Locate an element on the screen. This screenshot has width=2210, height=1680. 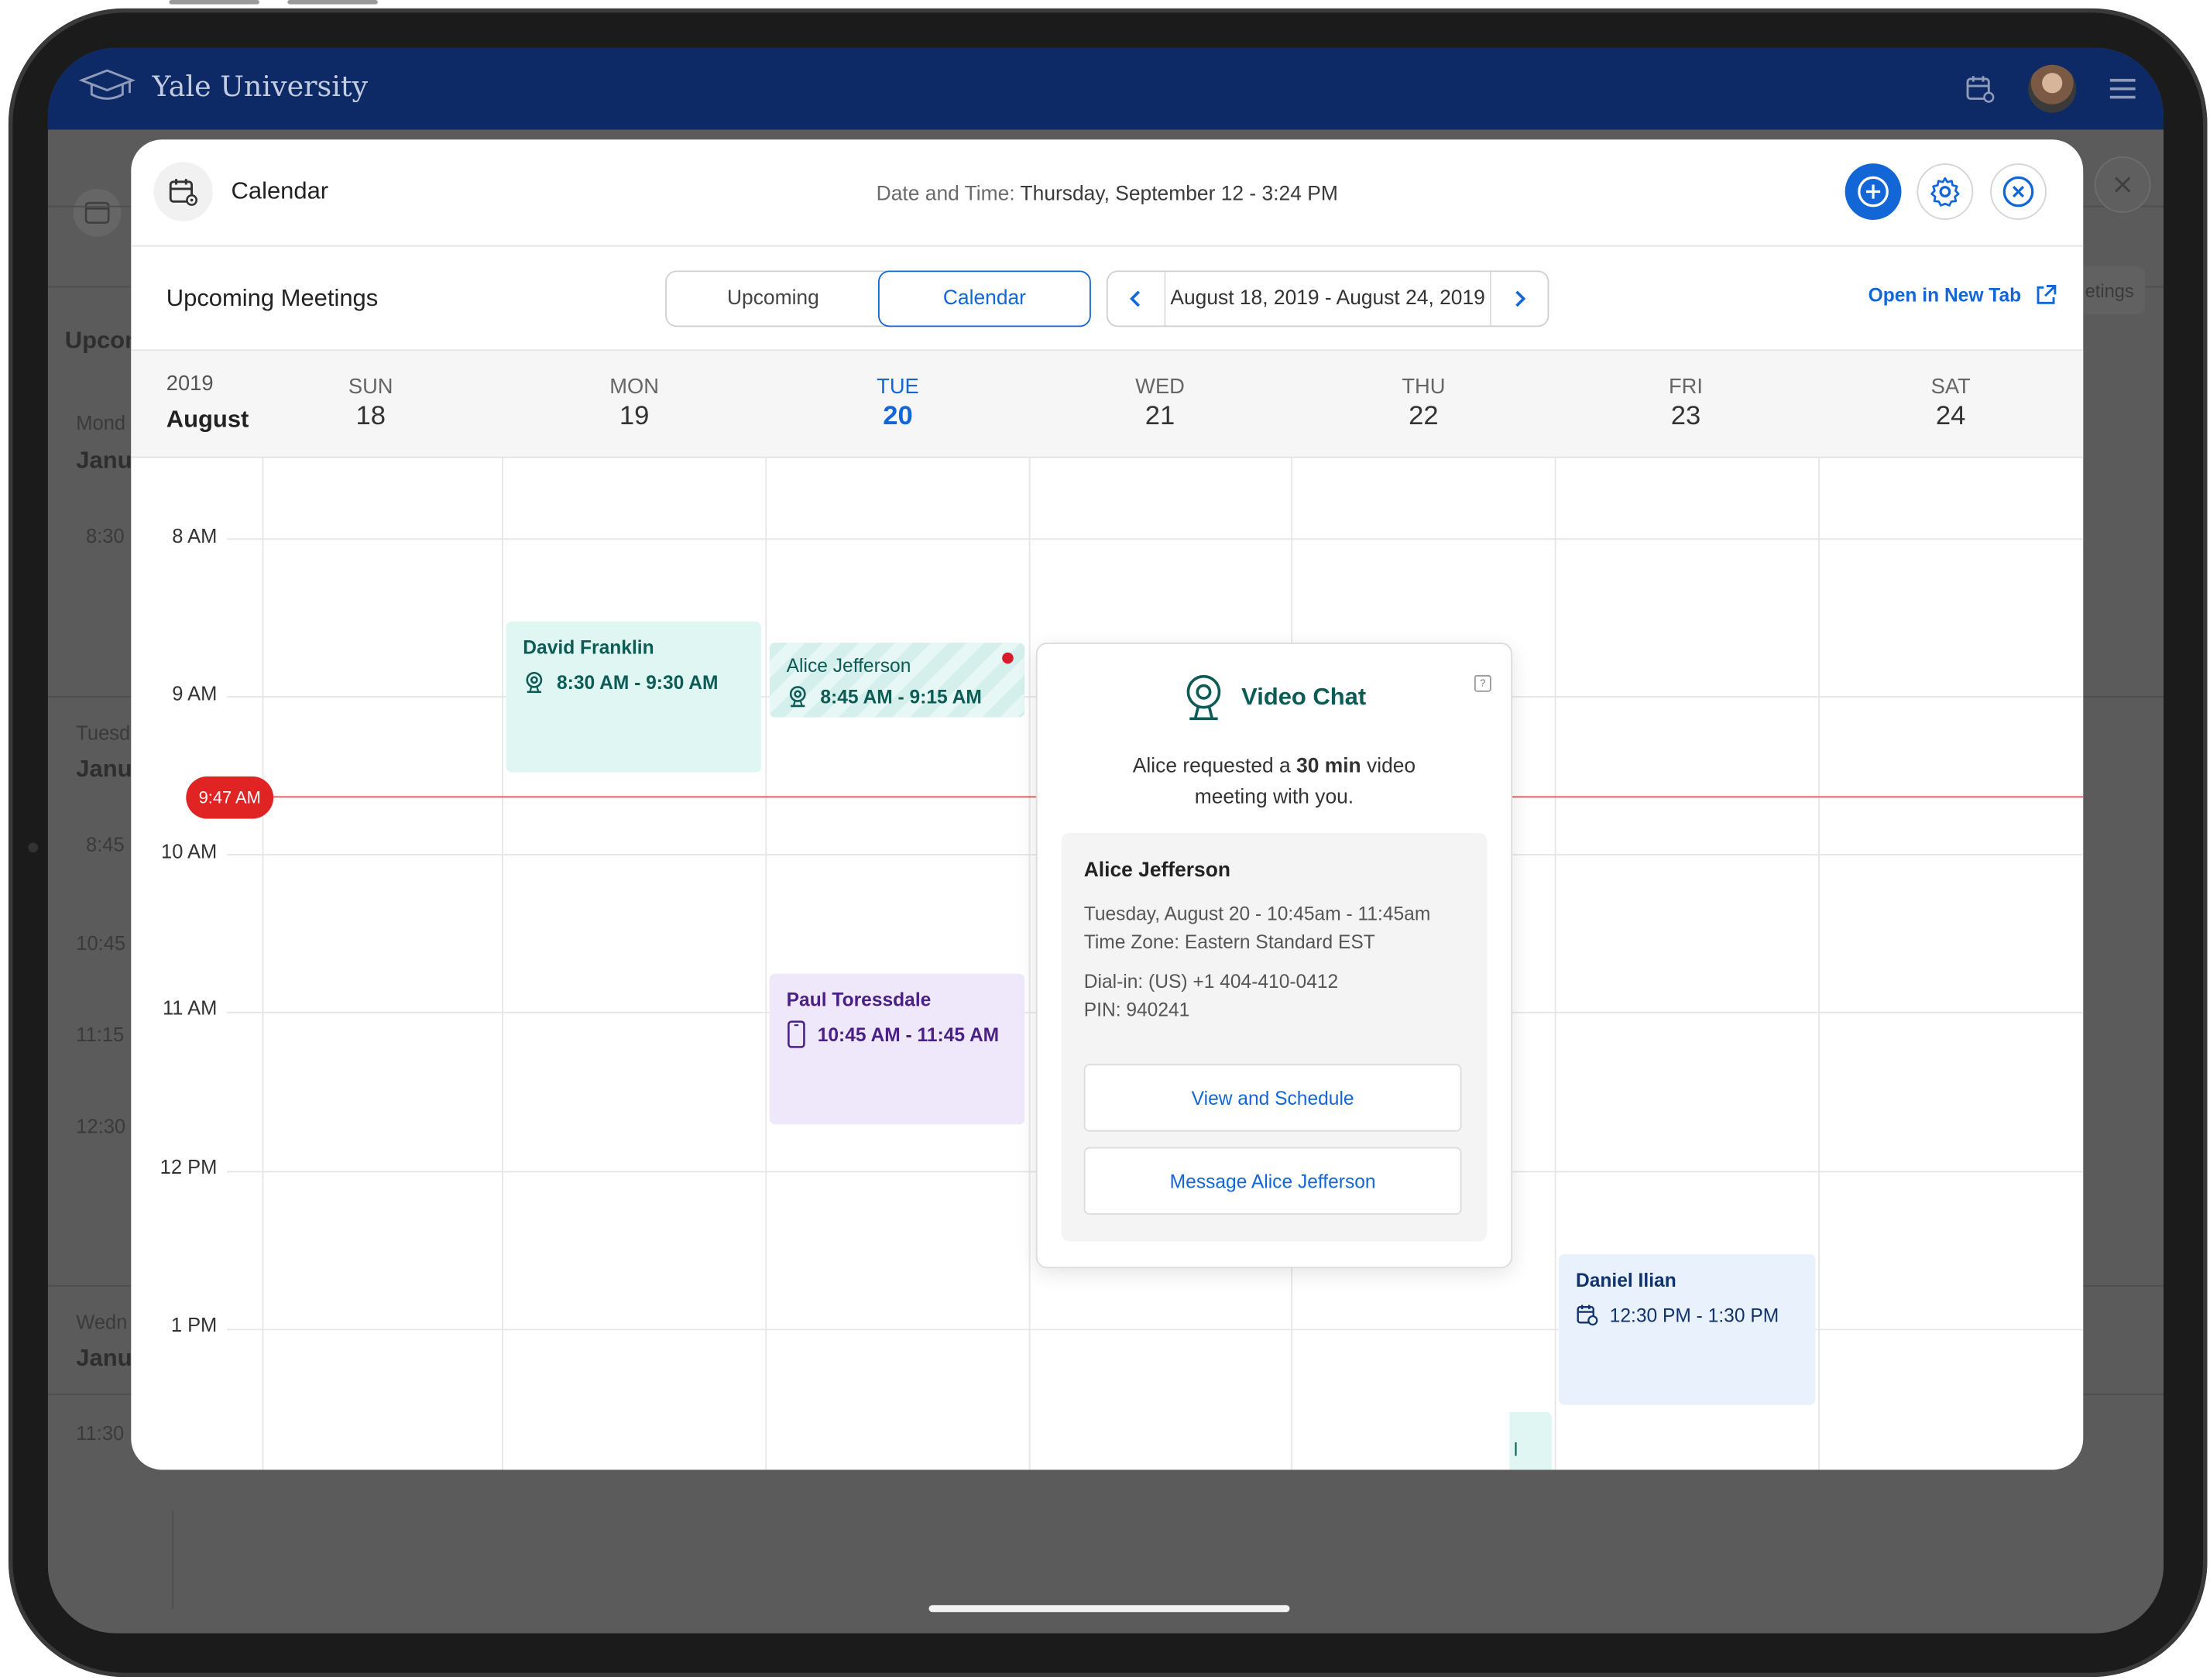
day-header: MON 19 is located at coordinates (634, 404).